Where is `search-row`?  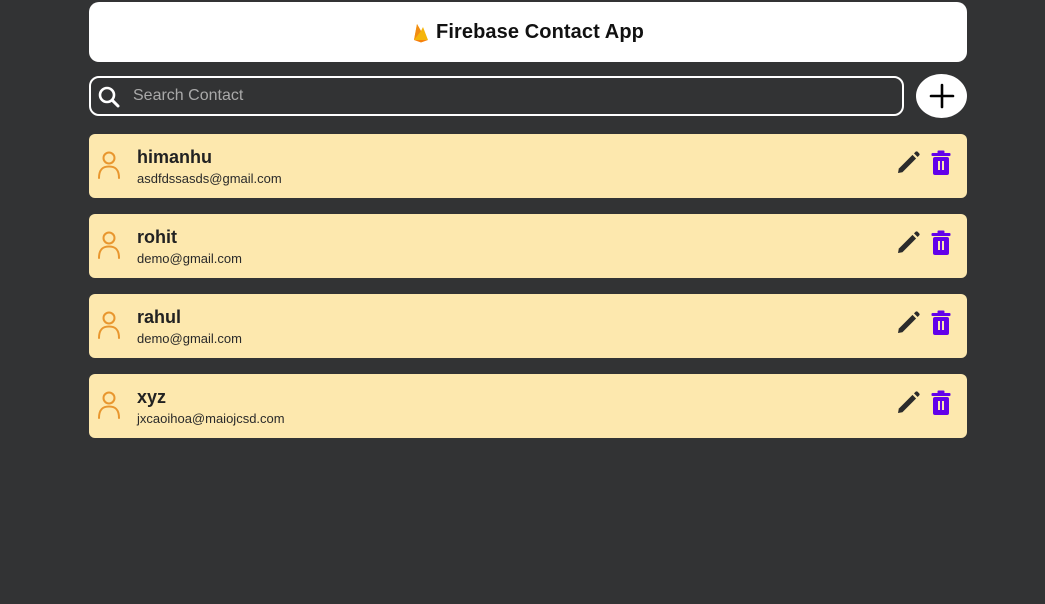
search-row is located at coordinates (528, 96).